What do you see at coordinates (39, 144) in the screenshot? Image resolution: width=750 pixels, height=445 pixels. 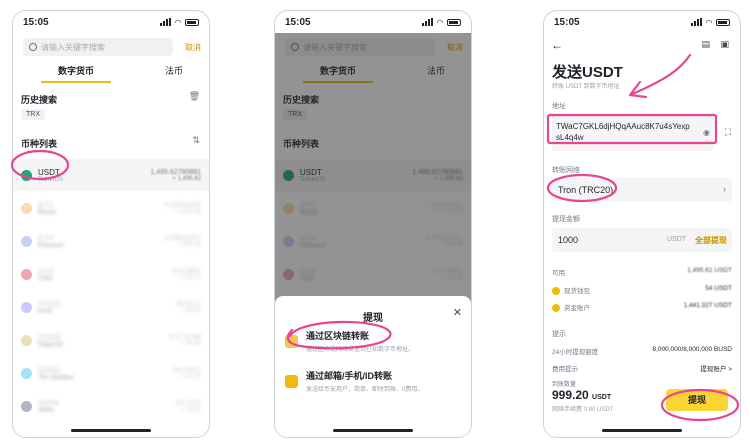 I see `coin-list-title: 币种列表` at bounding box center [39, 144].